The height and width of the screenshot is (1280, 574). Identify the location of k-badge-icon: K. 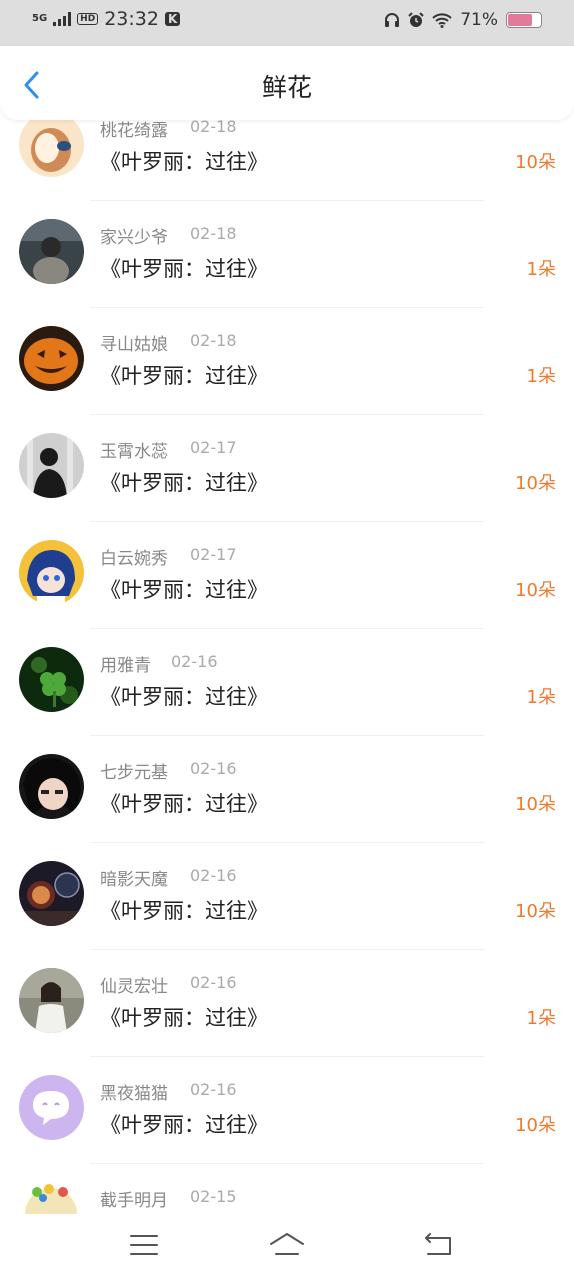
(172, 19).